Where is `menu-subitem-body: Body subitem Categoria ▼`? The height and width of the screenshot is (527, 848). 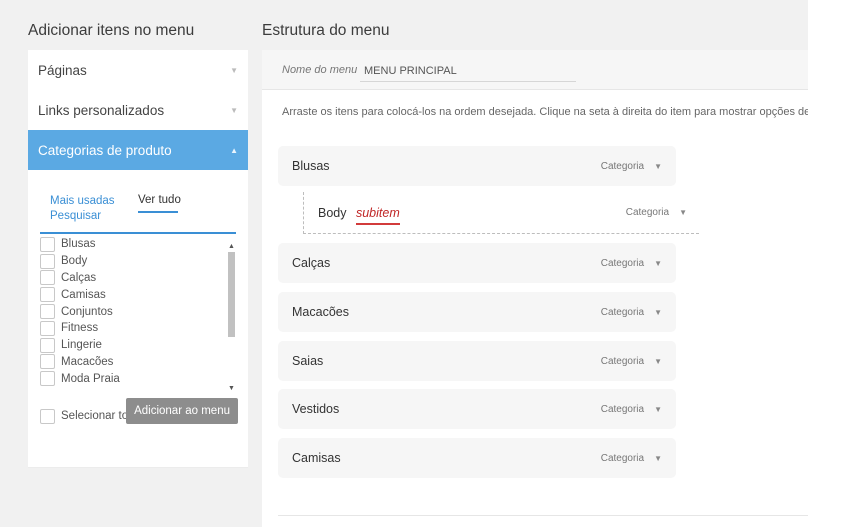
menu-subitem-body: Body subitem Categoria ▼ is located at coordinates (501, 213).